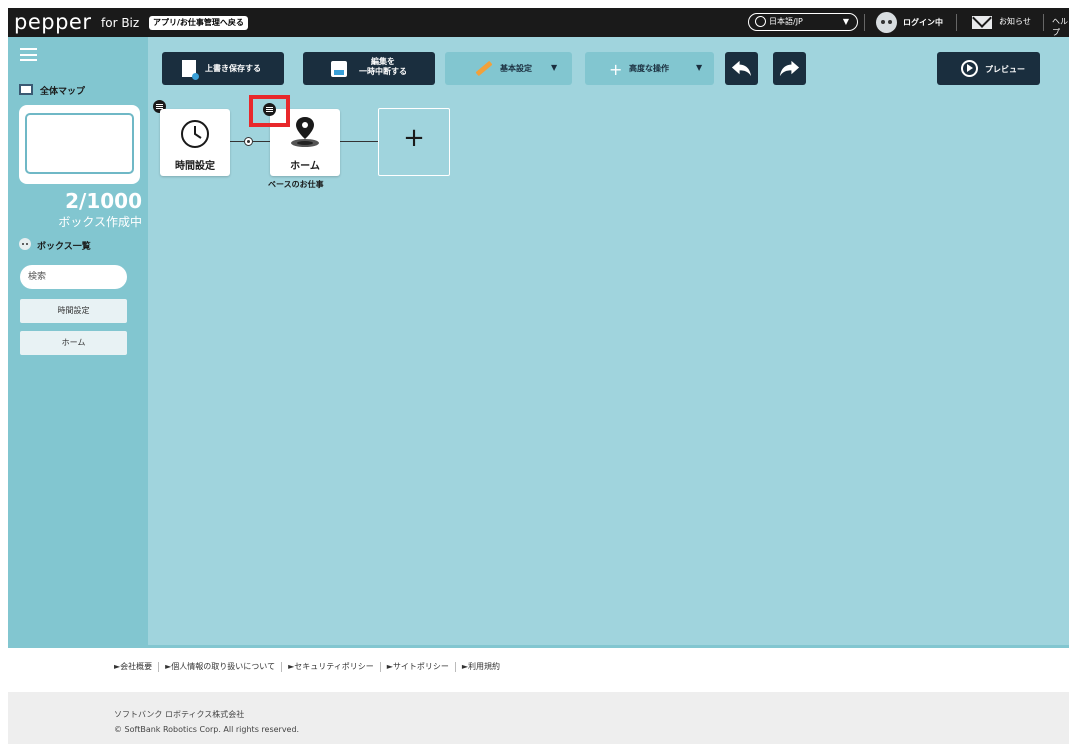 The height and width of the screenshot is (744, 1069). I want to click on mail-icon, so click(982, 22).